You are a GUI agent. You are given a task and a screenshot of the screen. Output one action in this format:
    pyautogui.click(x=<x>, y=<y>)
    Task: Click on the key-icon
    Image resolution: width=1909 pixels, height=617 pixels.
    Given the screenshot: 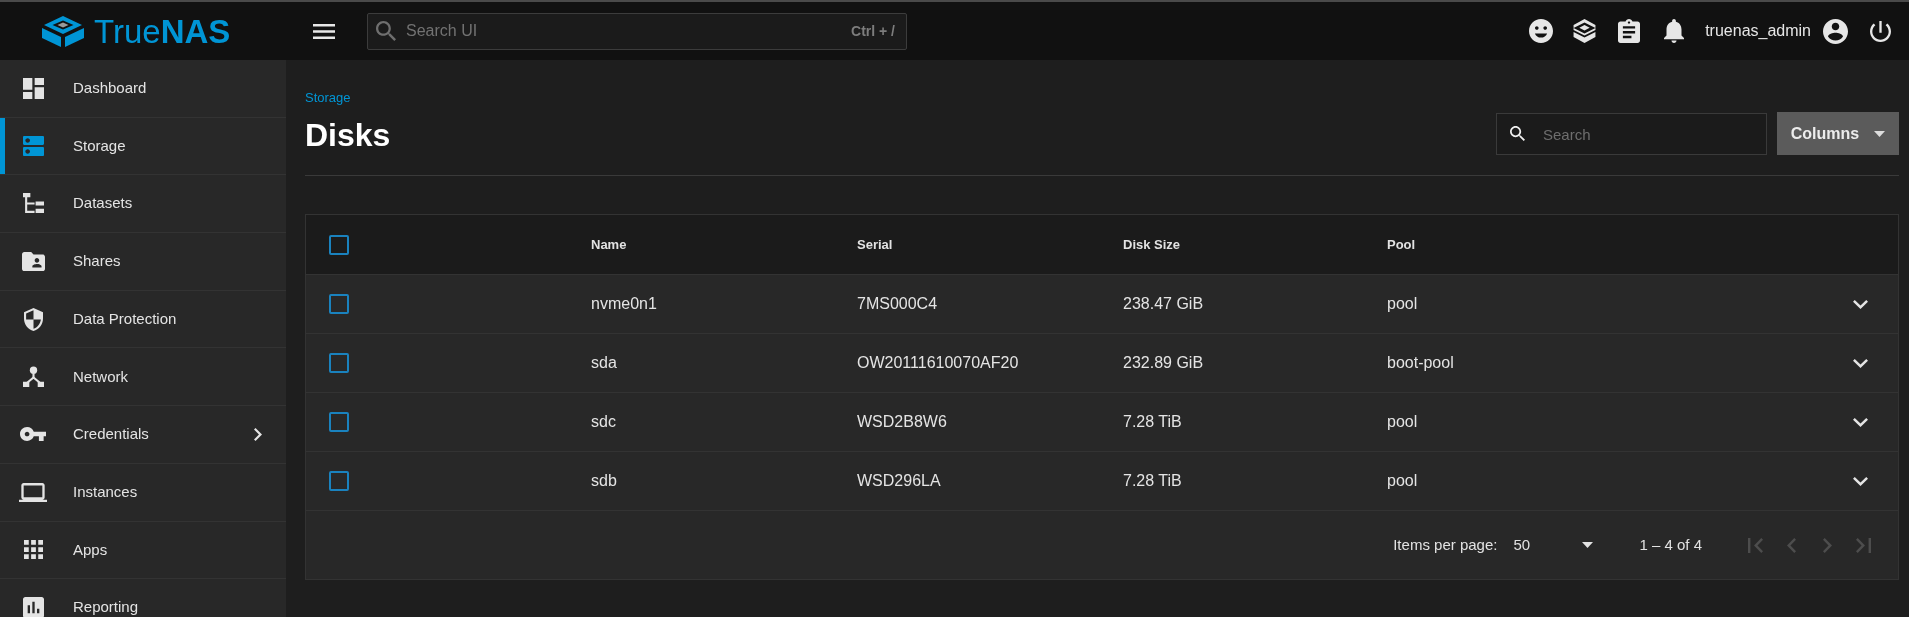 What is the action you would take?
    pyautogui.click(x=33, y=434)
    